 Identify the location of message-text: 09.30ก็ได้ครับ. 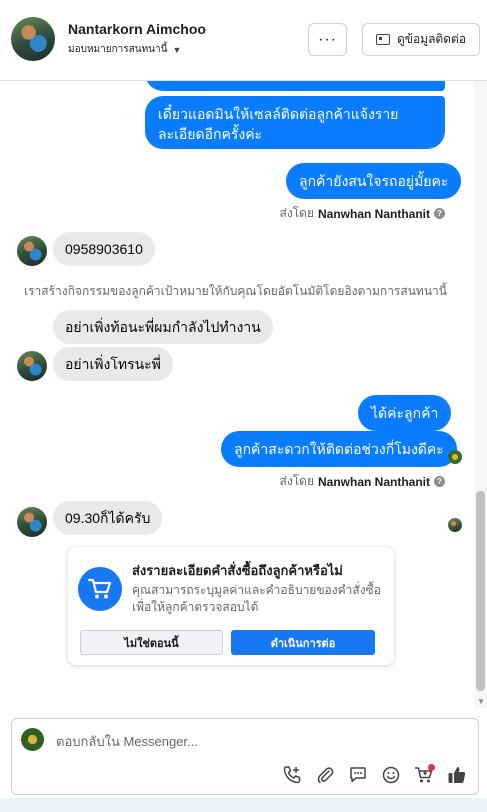
(108, 518).